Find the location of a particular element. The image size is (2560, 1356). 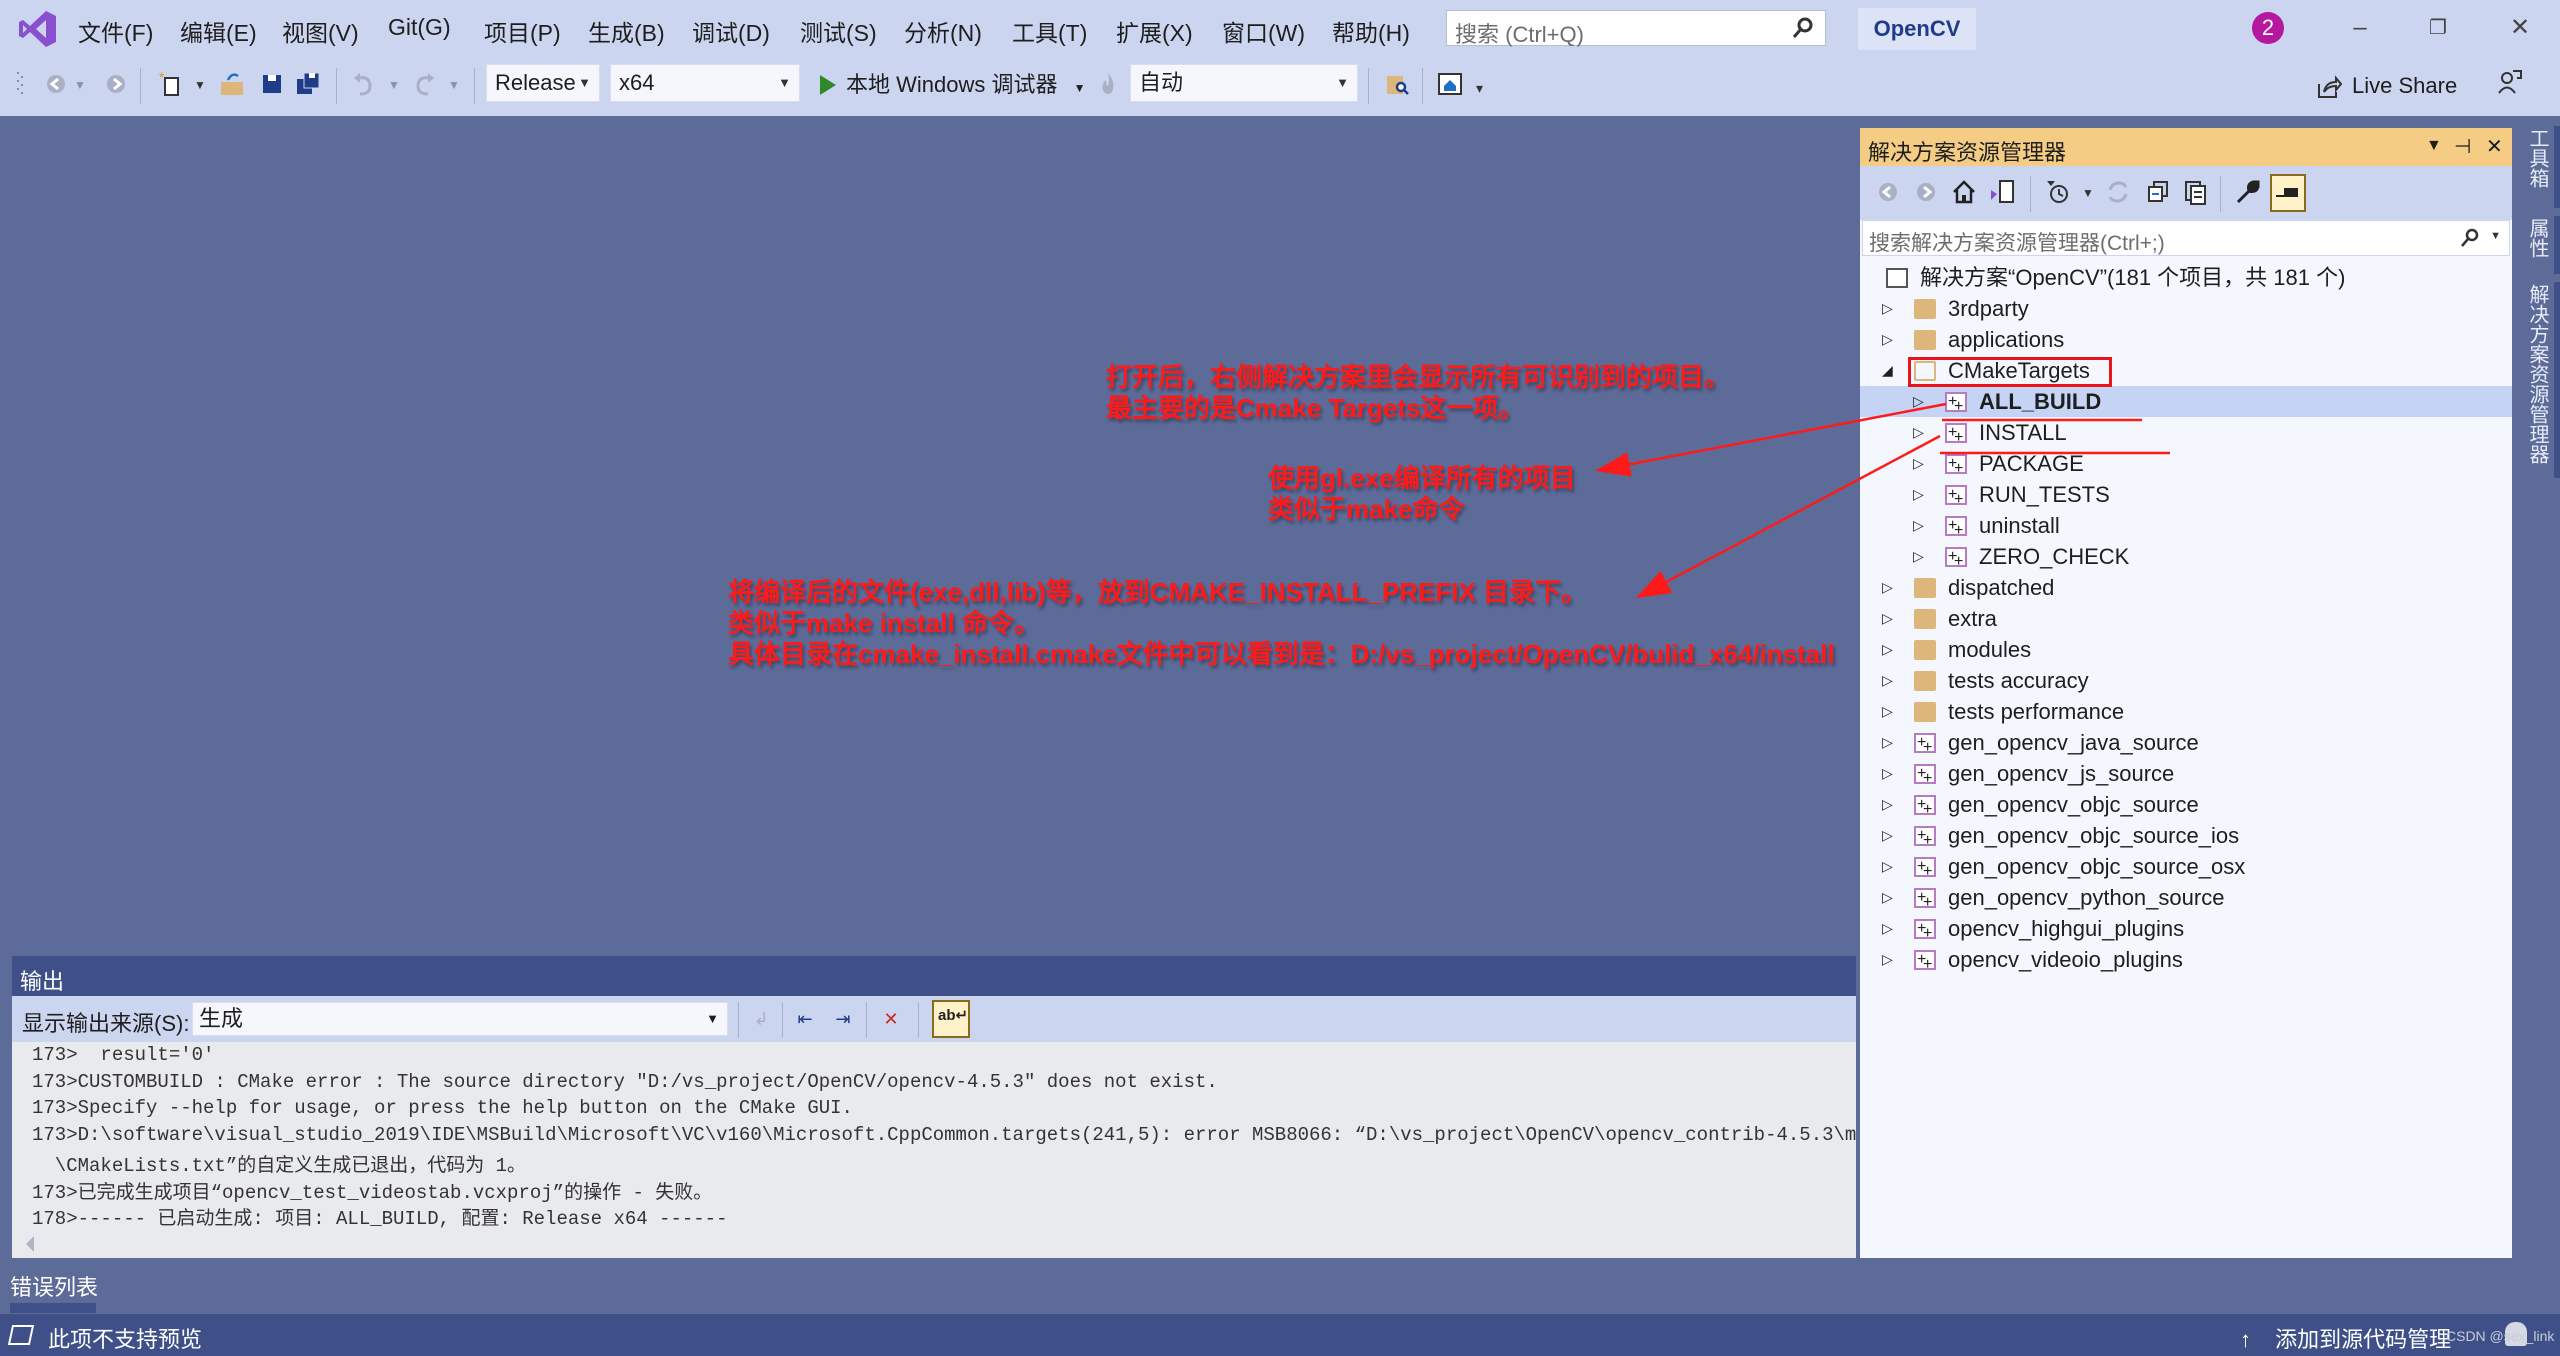

open-file-icon is located at coordinates (232, 84).